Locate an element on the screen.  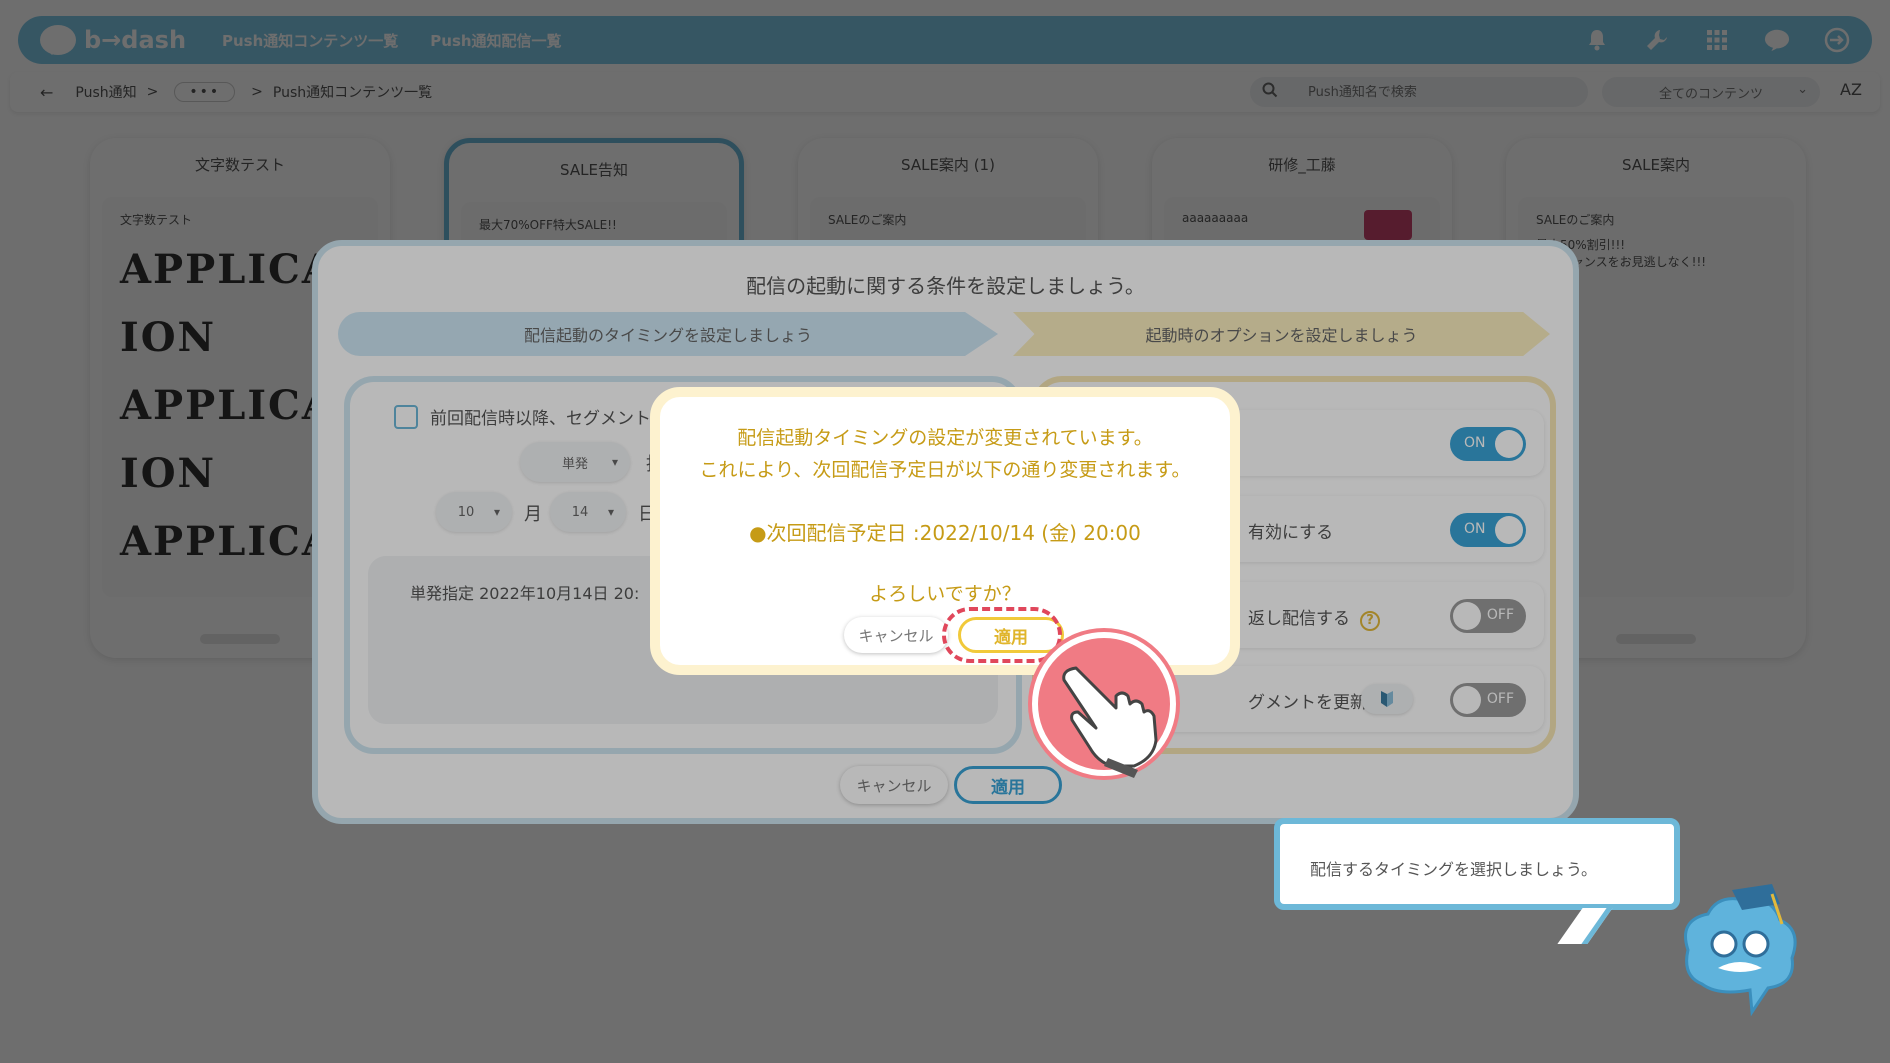
confirm-message-line1: 配信起動タイミングの設定が変更されています。 is located at coordinates (945, 438).